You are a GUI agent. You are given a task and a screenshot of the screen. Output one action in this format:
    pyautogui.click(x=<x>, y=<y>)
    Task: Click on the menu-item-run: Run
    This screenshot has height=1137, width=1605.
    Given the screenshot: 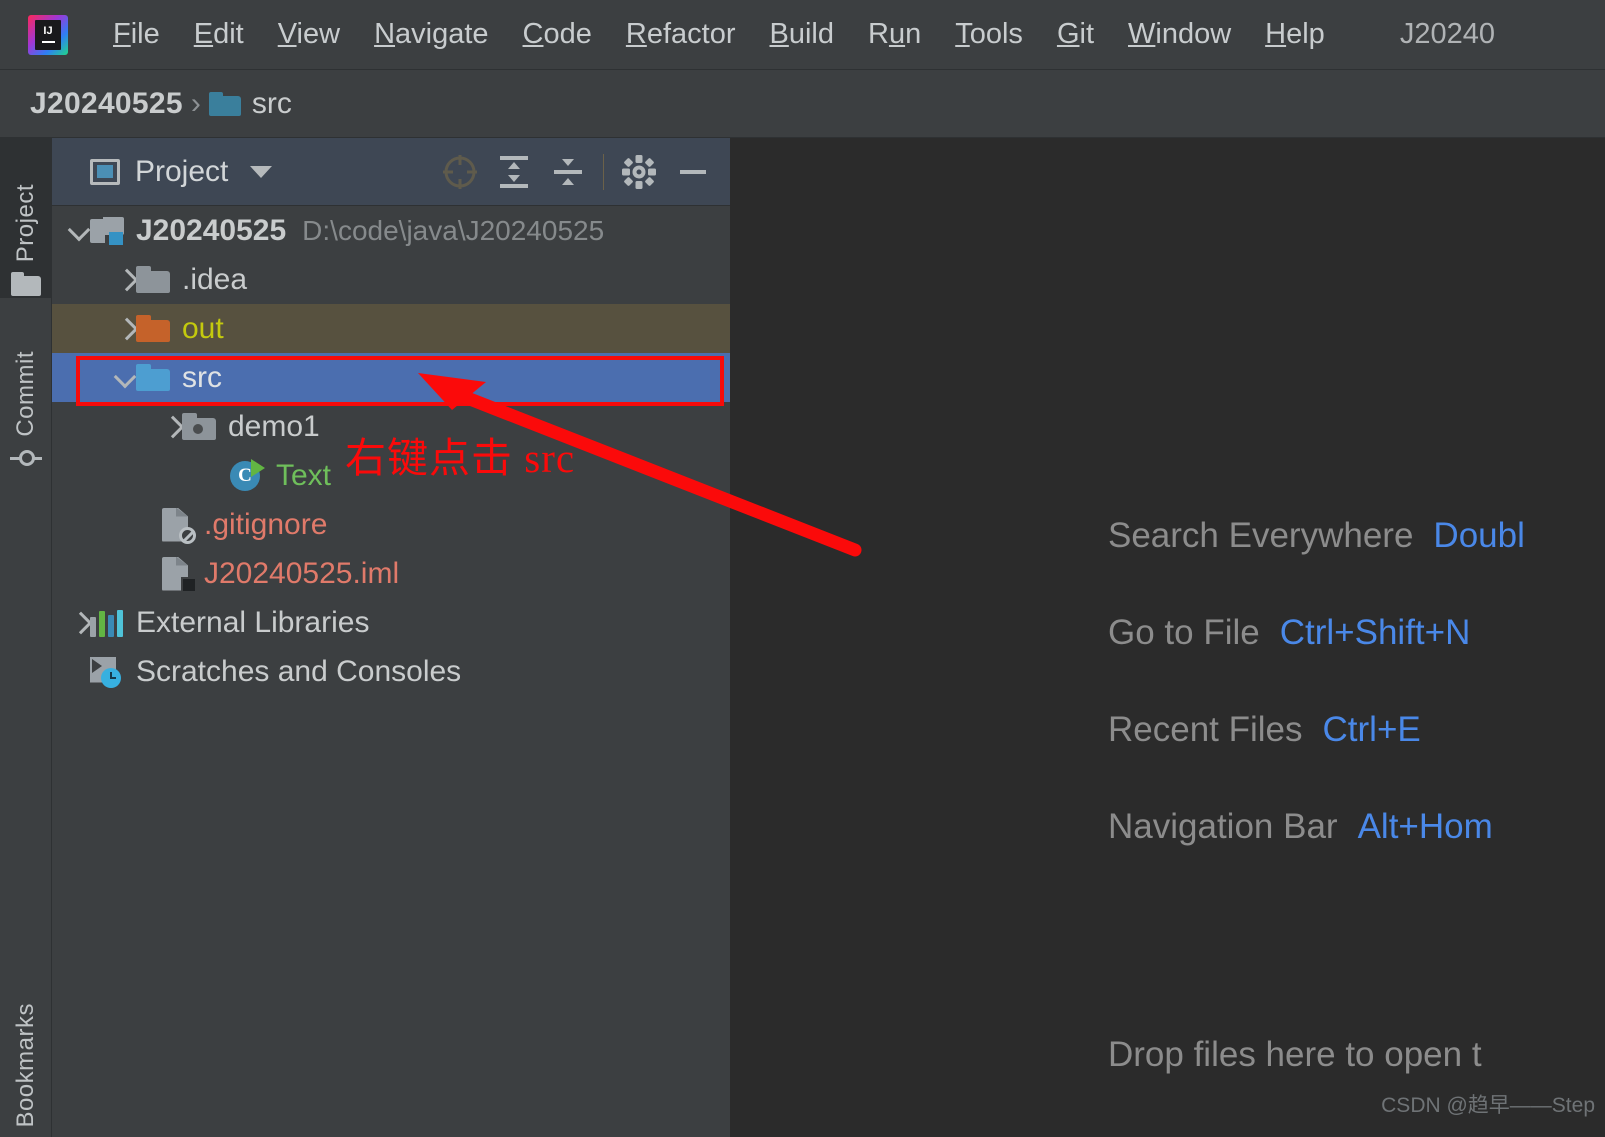 What is the action you would take?
    pyautogui.click(x=894, y=34)
    